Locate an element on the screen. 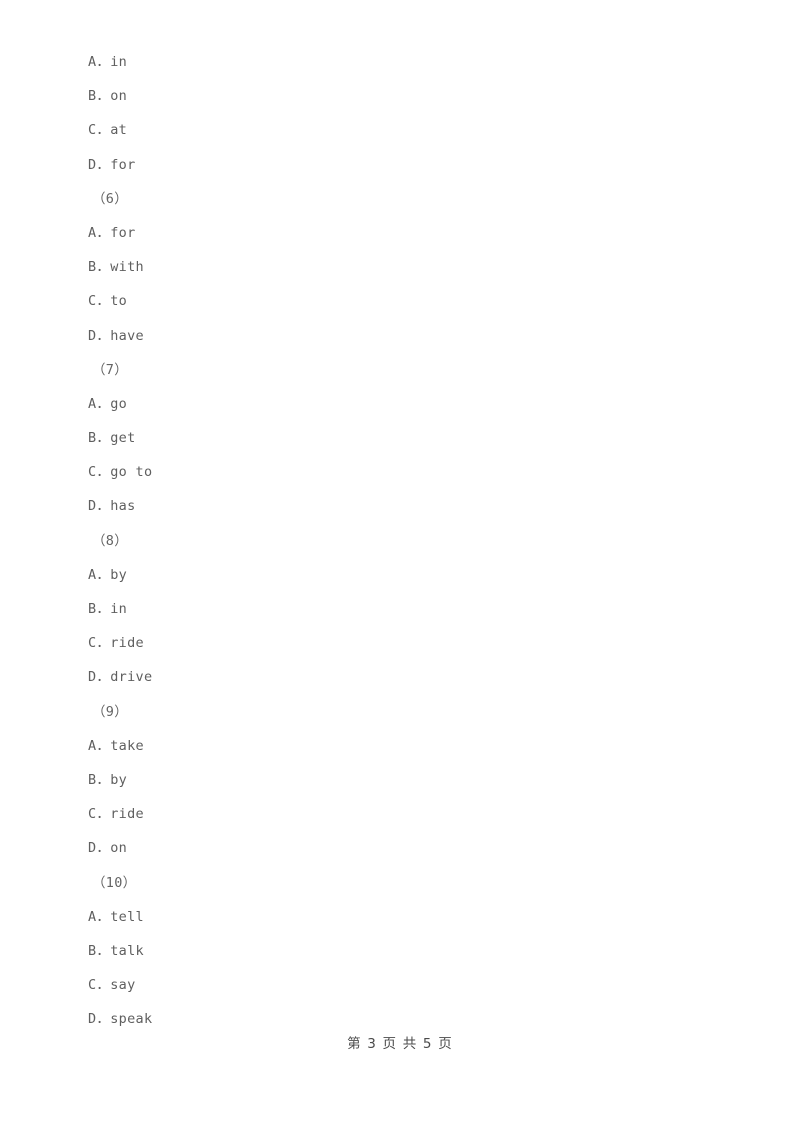 The image size is (800, 1132). question-number: （8） is located at coordinates (110, 540).